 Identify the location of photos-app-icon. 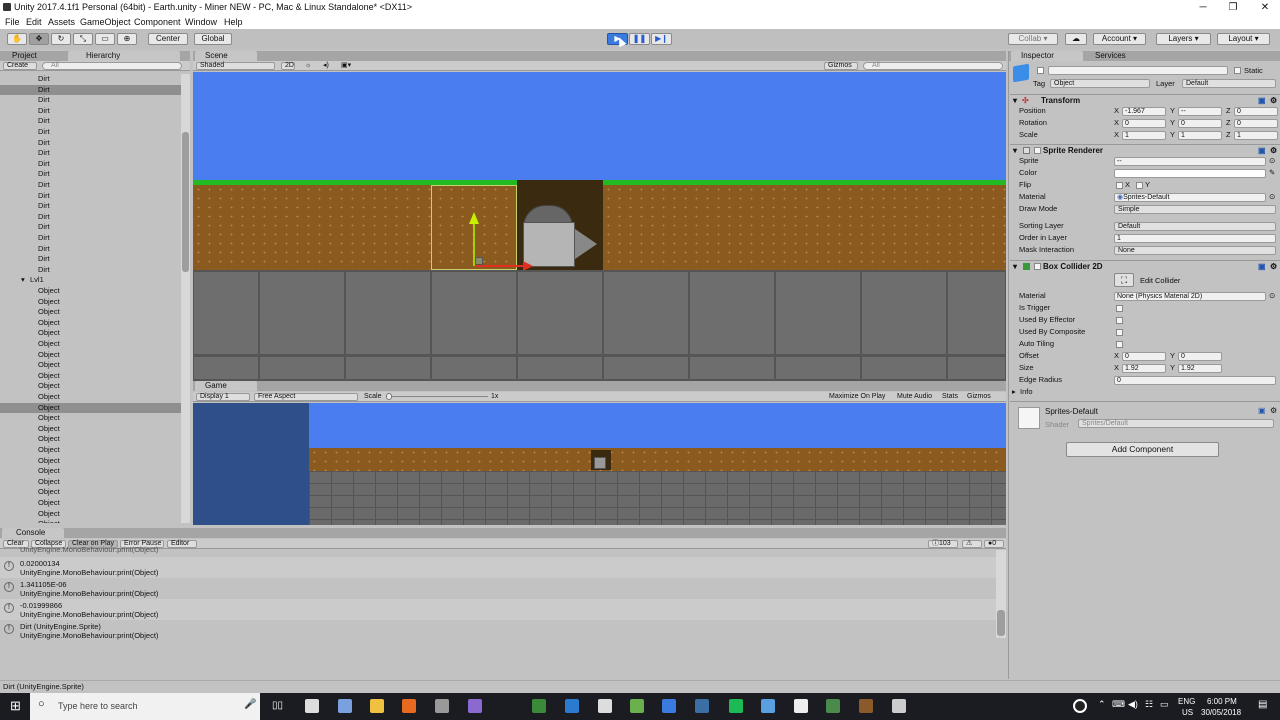
(899, 706).